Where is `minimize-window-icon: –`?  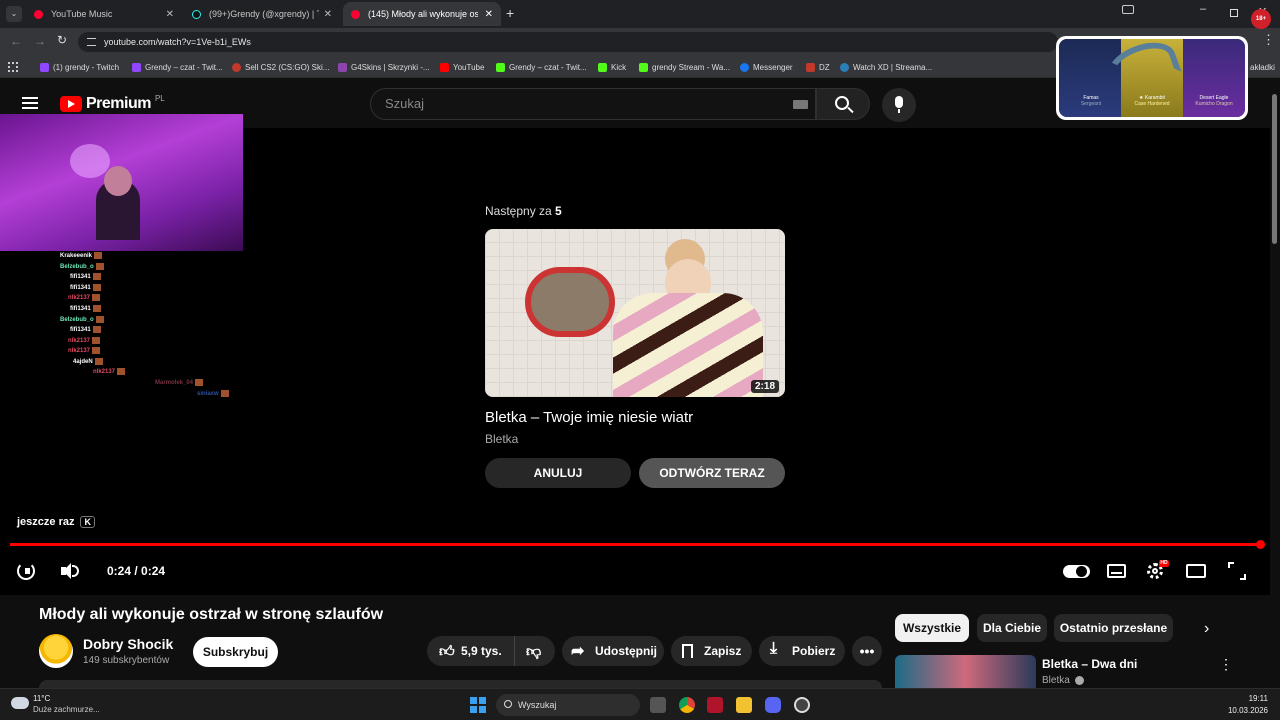
minimize-window-icon: – is located at coordinates (1203, 9).